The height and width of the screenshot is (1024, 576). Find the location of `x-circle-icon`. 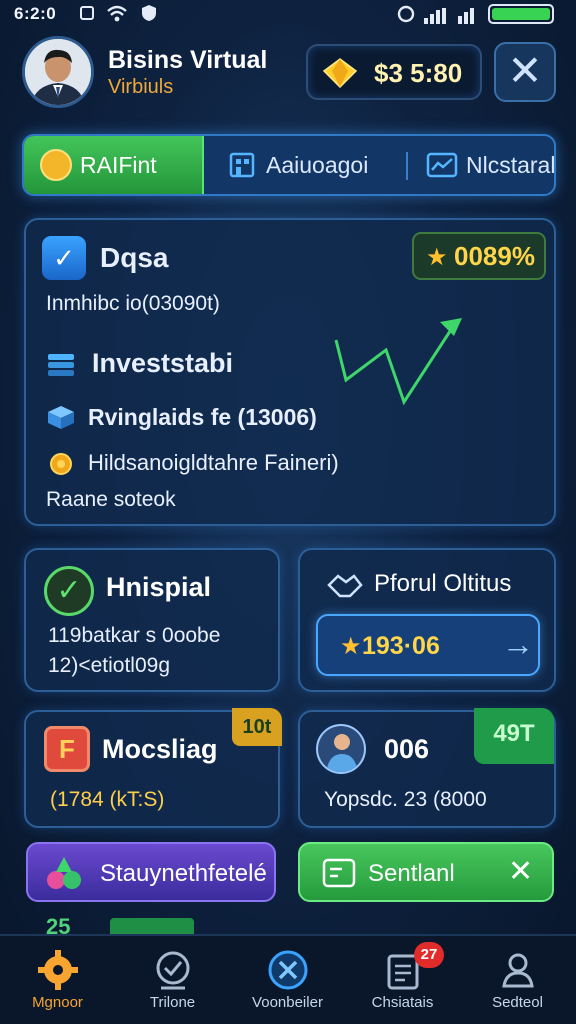

x-circle-icon is located at coordinates (288, 970).